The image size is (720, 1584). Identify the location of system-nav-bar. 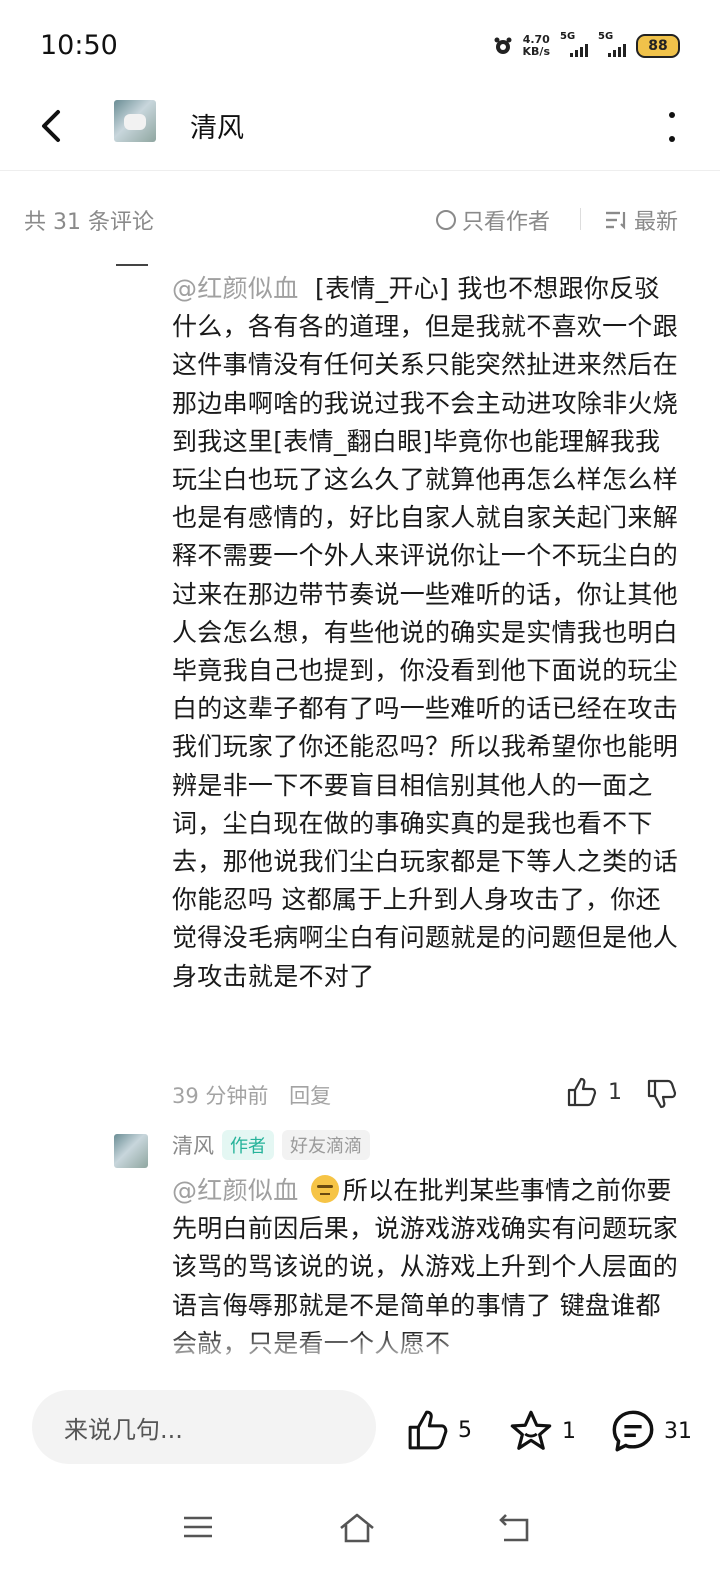
(360, 1537).